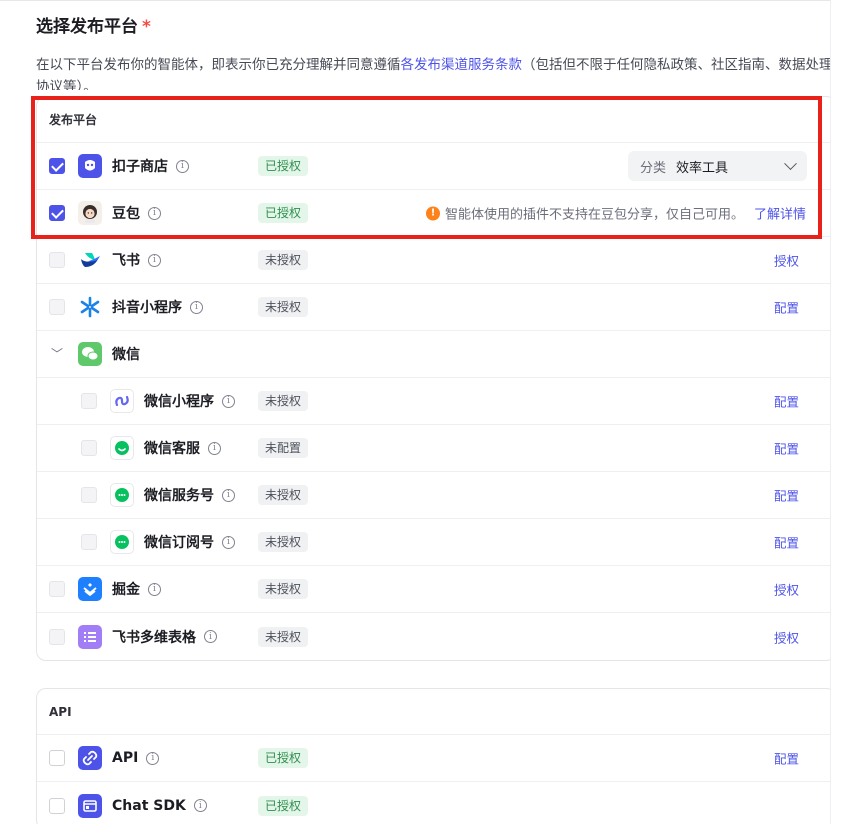  Describe the element at coordinates (122, 448) in the screenshot. I see `wechat-kefu-icon` at that location.